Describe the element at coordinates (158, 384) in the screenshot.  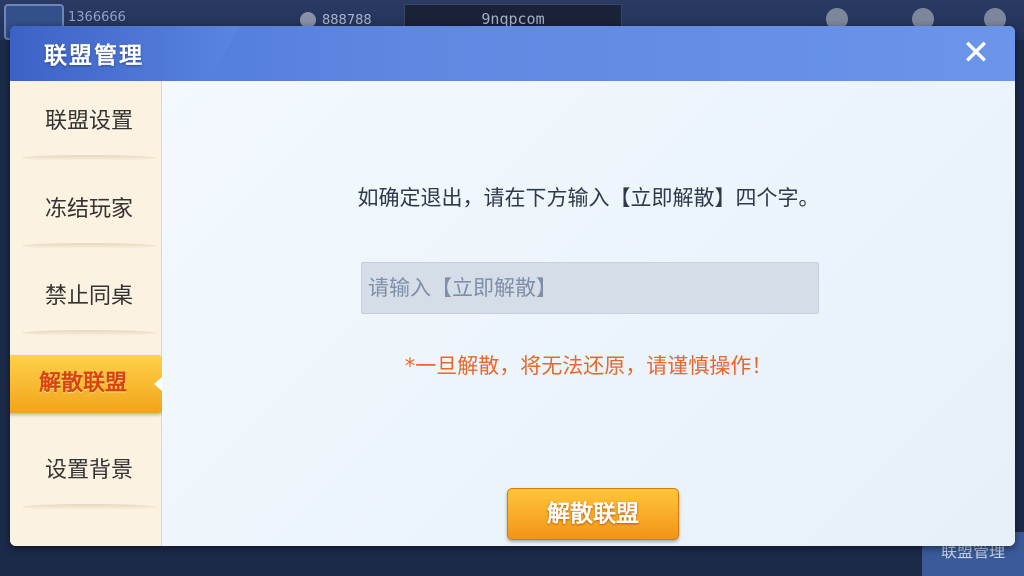
I see `active-arrow-icon` at that location.